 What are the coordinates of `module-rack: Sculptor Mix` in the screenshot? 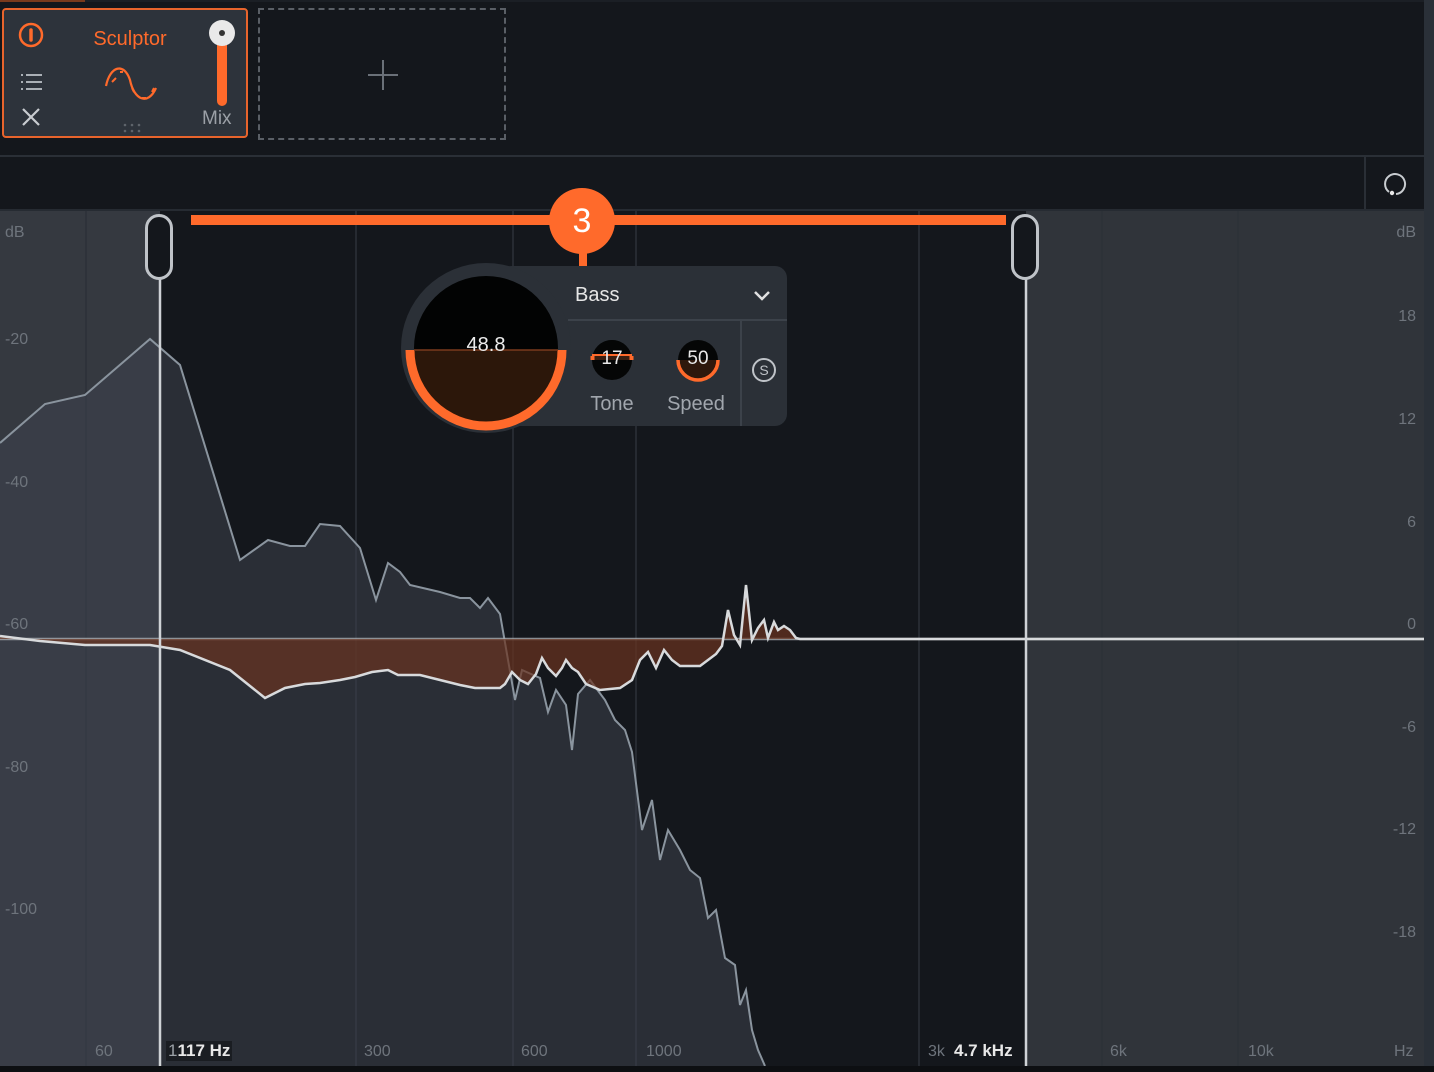 It's located at (712, 78).